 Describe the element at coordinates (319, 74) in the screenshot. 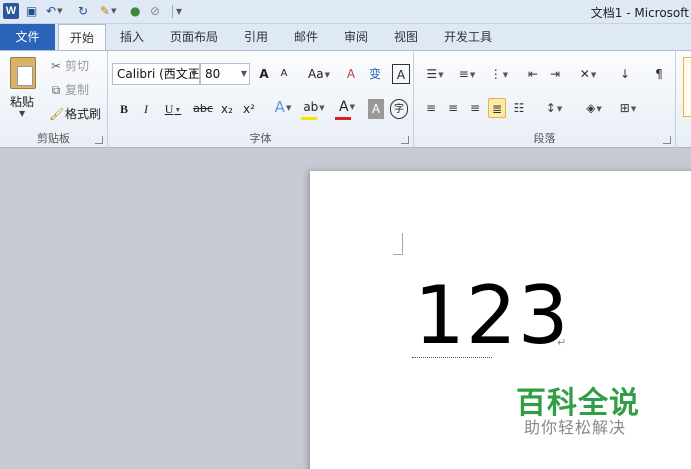

I see `change-case-button: Aa▼` at that location.